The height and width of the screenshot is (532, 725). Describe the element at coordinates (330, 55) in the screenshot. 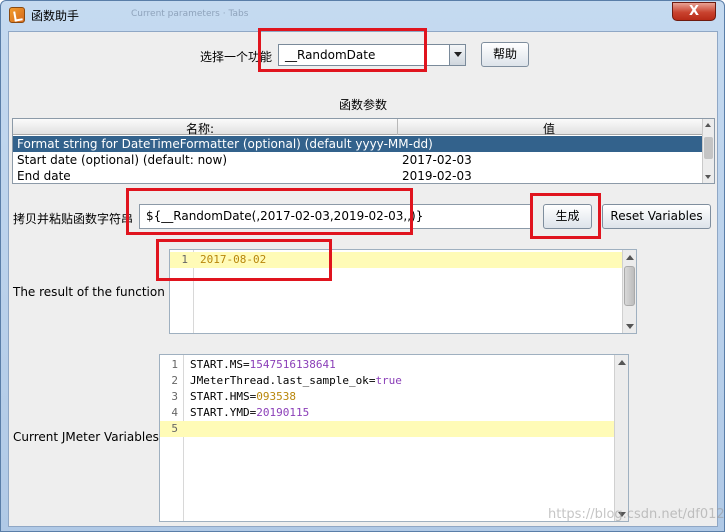

I see `function-select-value: __RandomDate` at that location.